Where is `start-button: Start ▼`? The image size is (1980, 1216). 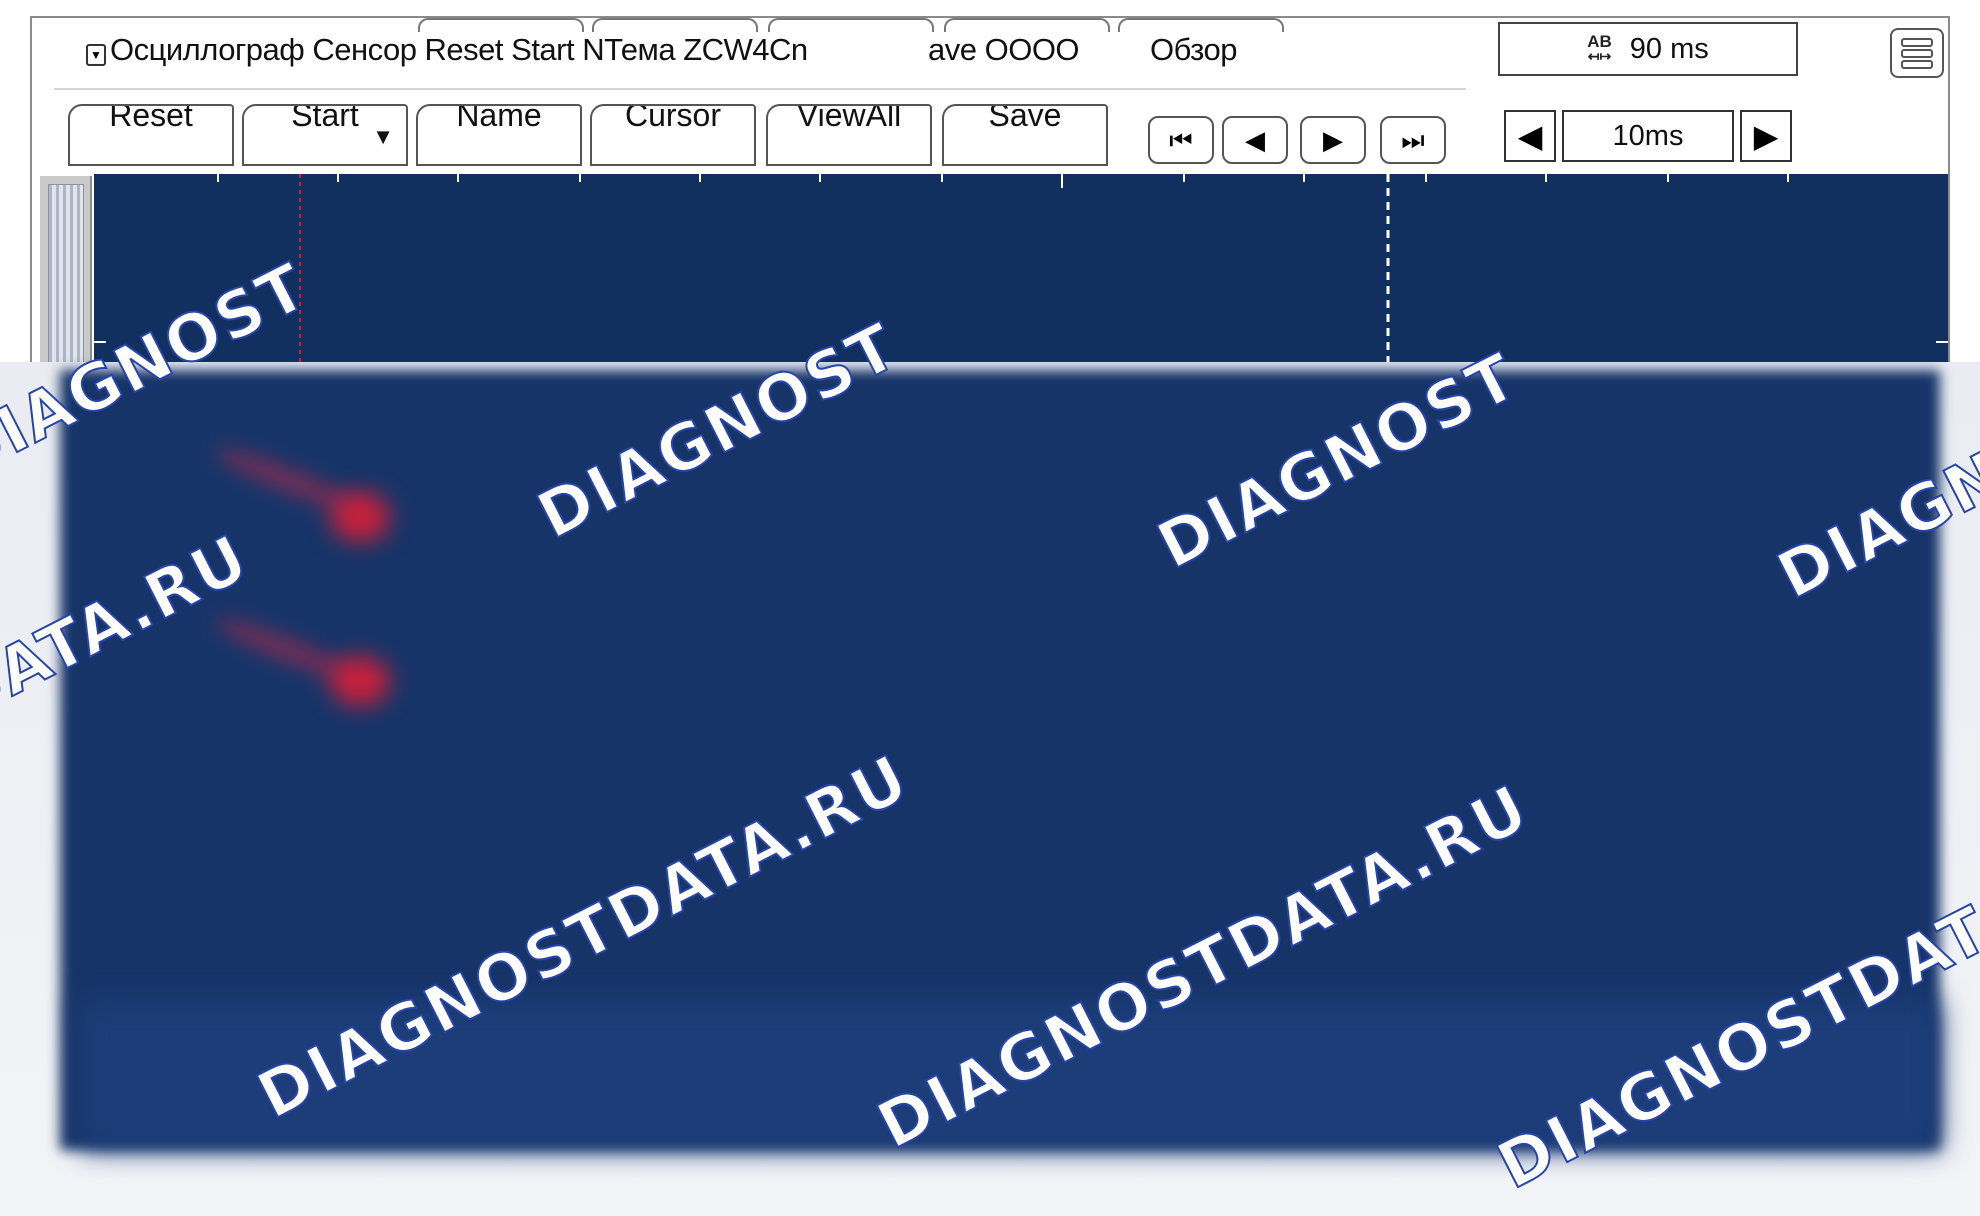
start-button: Start ▼ is located at coordinates (325, 135).